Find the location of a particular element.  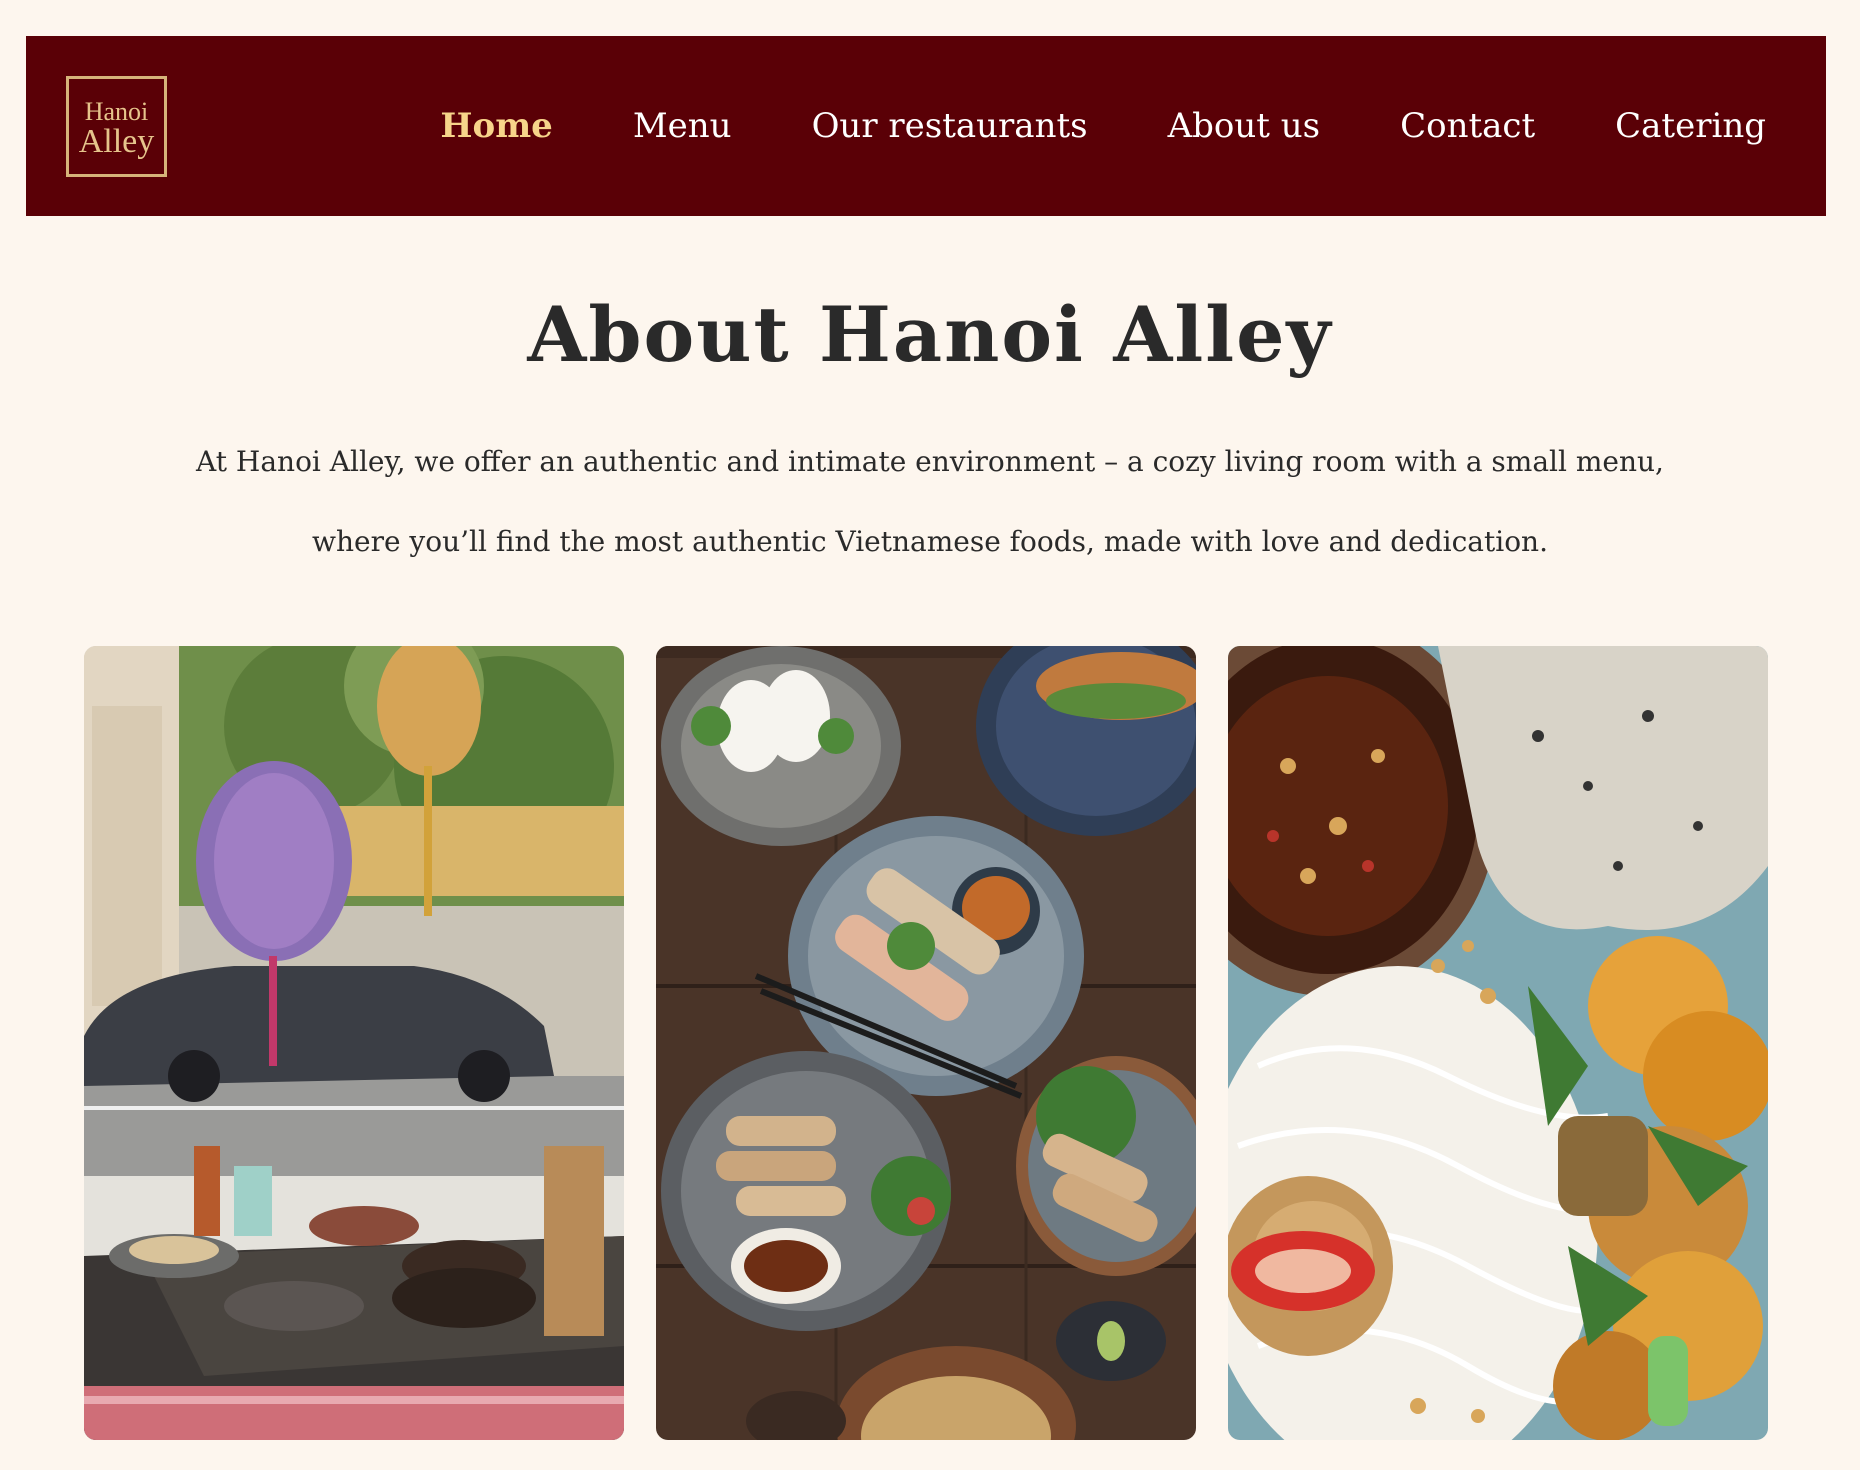

nav-item-home: Home is located at coordinates (496, 126).